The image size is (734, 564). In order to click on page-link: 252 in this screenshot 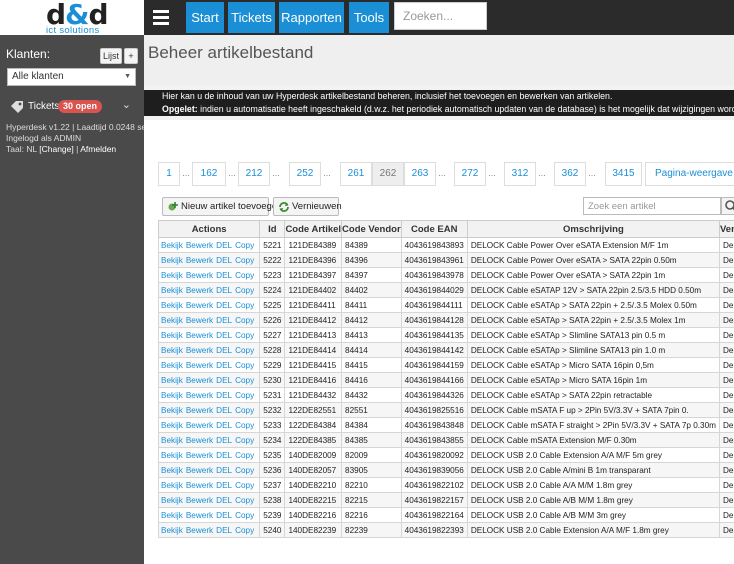, I will do `click(305, 174)`.